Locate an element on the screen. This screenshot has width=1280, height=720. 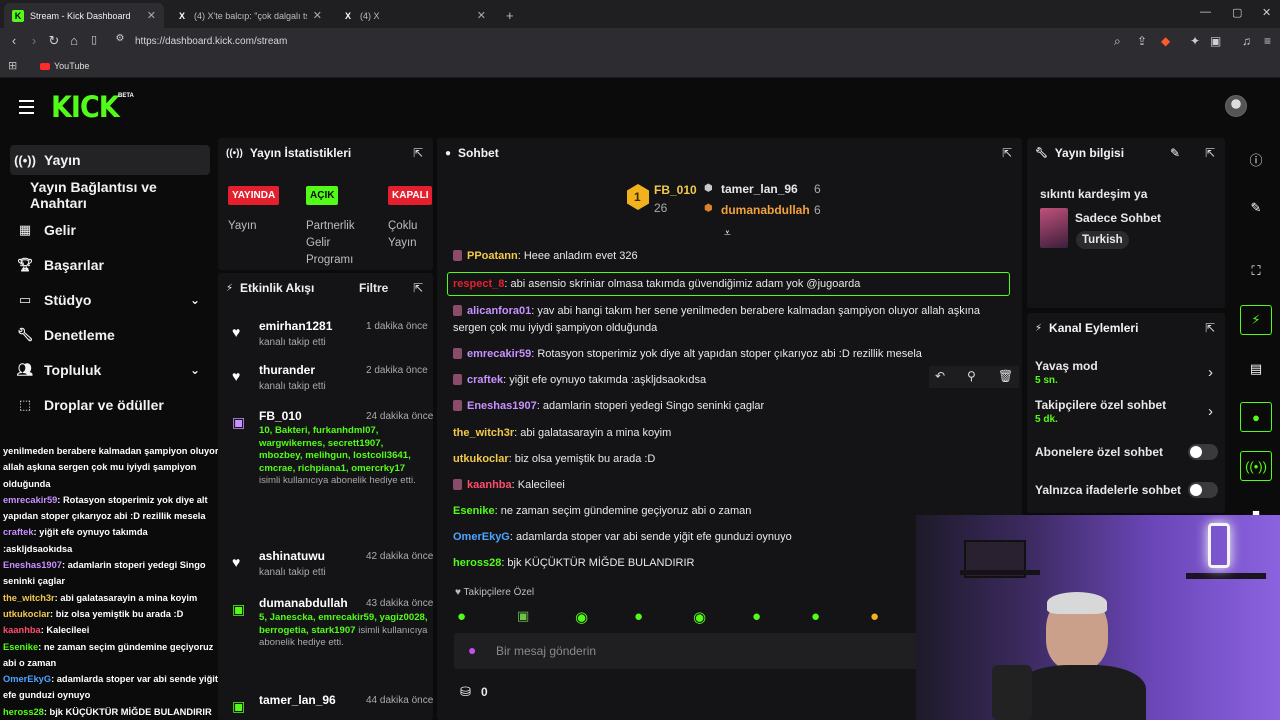
zoom-icon: ⌕ is located at coordinates (1117, 41).